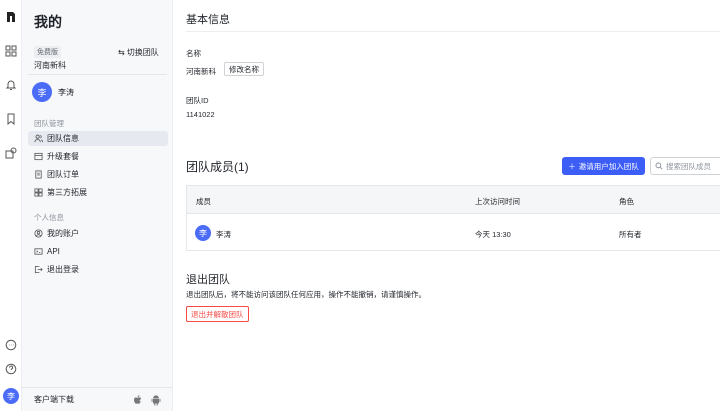  Describe the element at coordinates (121, 52) in the screenshot. I see `switch-icon: ⇆` at that location.